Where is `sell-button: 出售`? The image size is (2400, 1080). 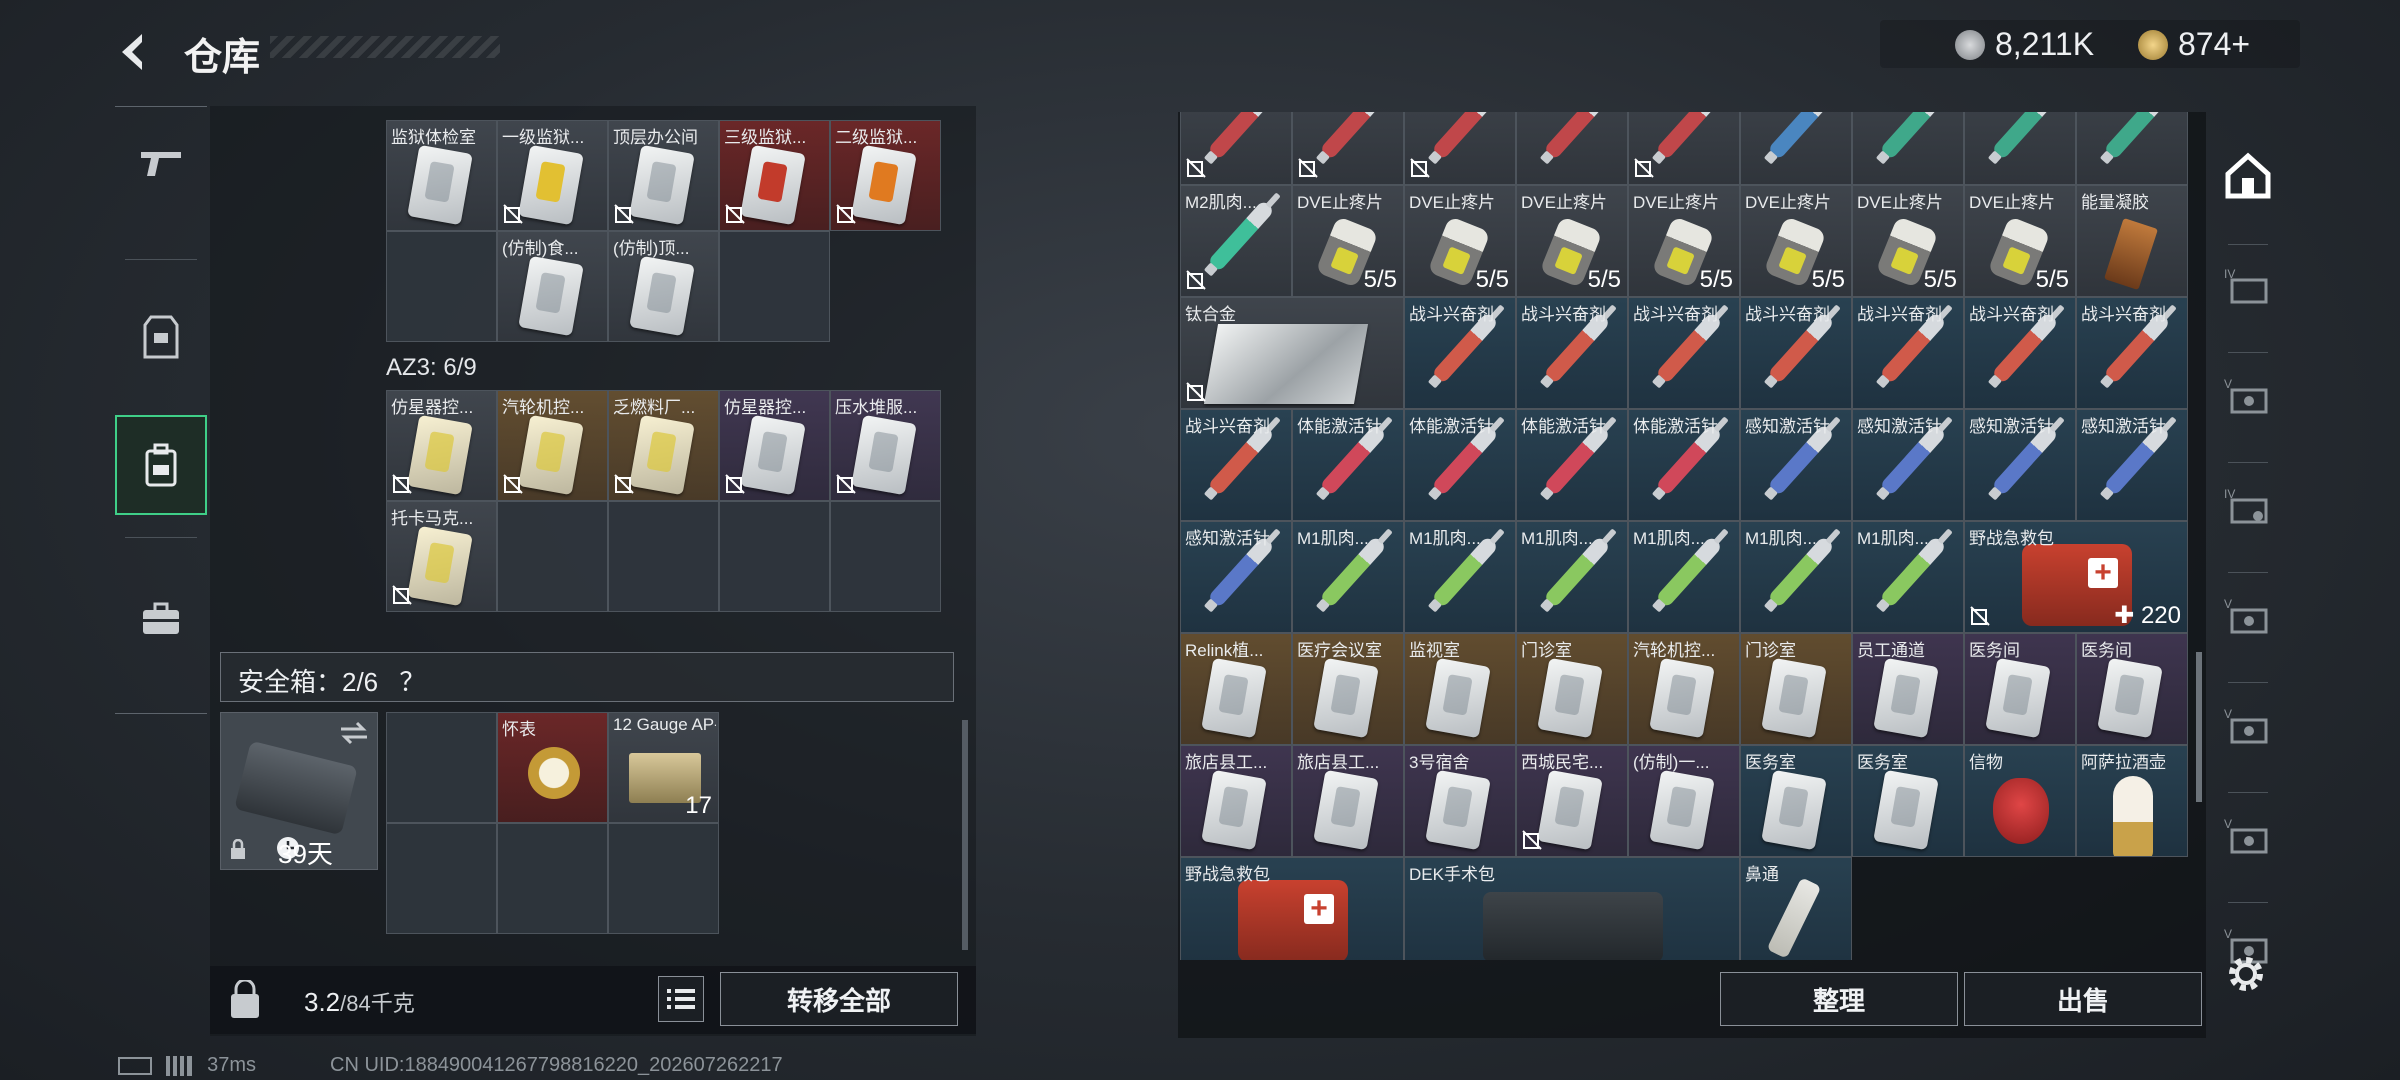
sell-button: 出售 is located at coordinates (2083, 999).